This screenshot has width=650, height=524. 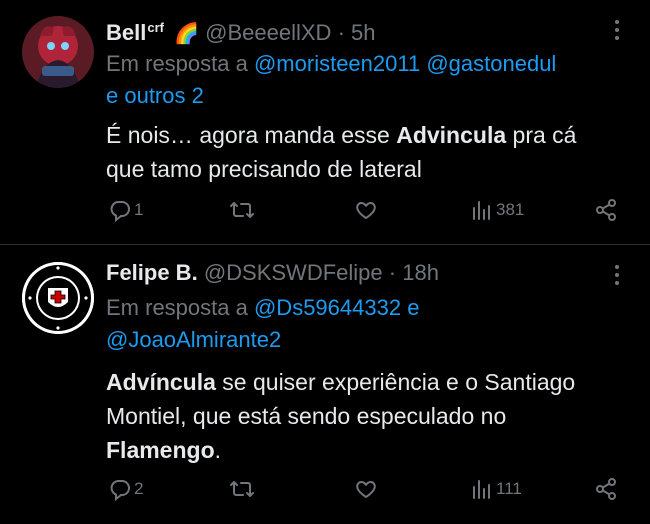 What do you see at coordinates (139, 488) in the screenshot?
I see `reply-count: 2` at bounding box center [139, 488].